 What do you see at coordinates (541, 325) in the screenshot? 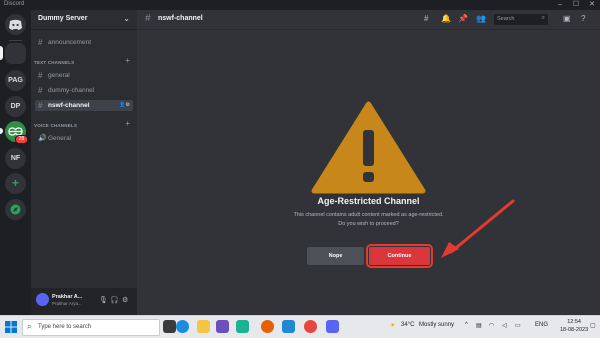
I see `language-indicator: ENG` at bounding box center [541, 325].